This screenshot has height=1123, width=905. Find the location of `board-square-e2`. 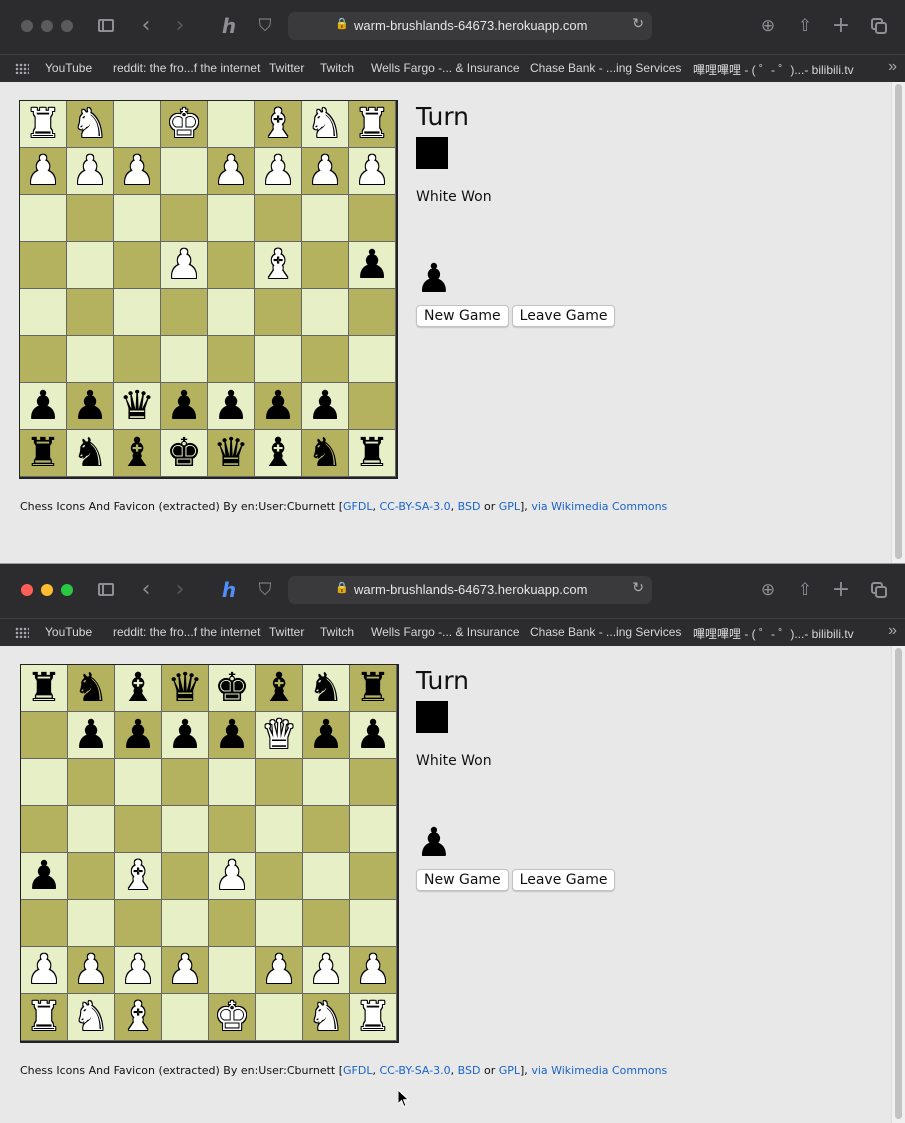

board-square-e2 is located at coordinates (232, 970).